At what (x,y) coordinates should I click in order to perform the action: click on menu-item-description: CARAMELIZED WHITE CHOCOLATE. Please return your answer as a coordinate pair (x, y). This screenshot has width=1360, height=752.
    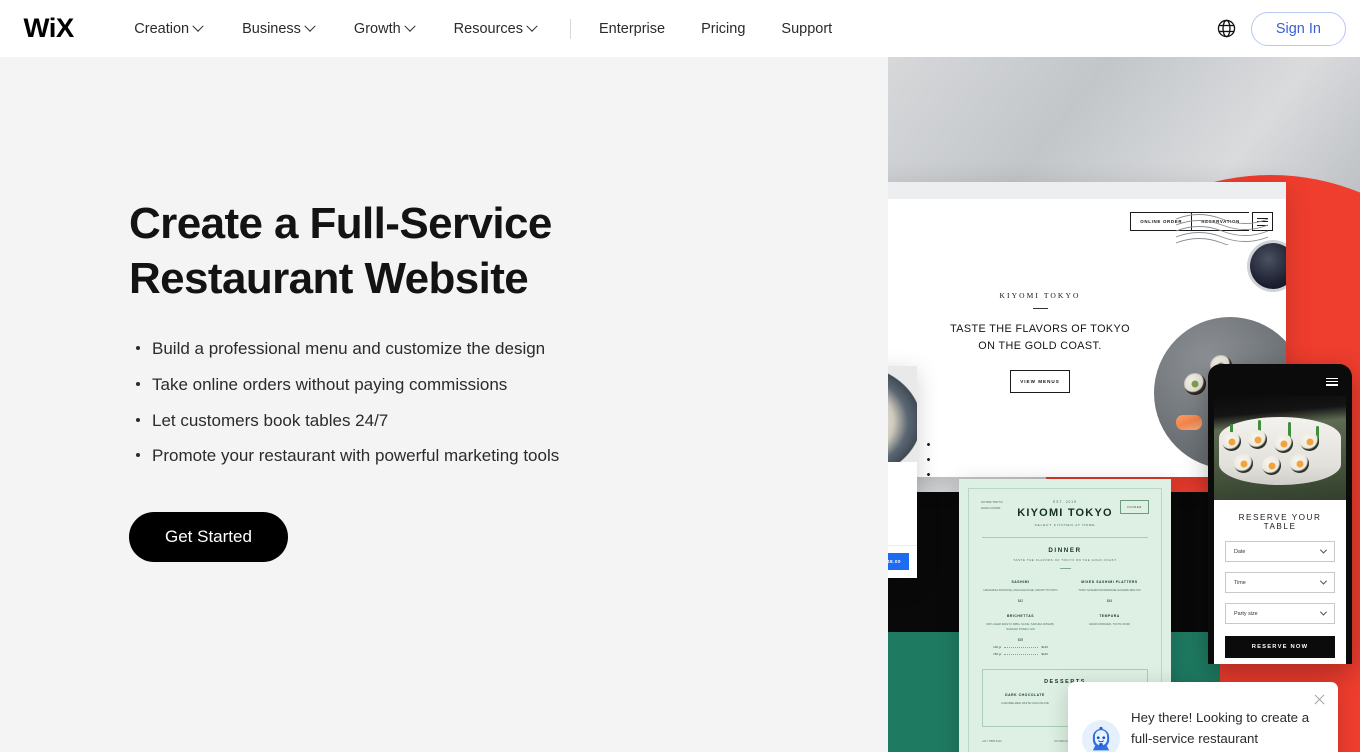
    Looking at the image, I should click on (1025, 702).